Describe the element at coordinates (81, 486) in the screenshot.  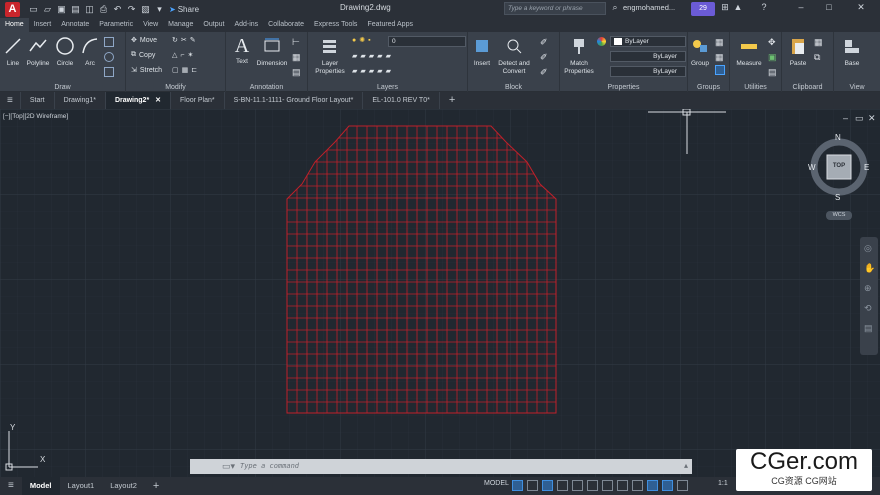
I see `layout1-tab: Layout1` at that location.